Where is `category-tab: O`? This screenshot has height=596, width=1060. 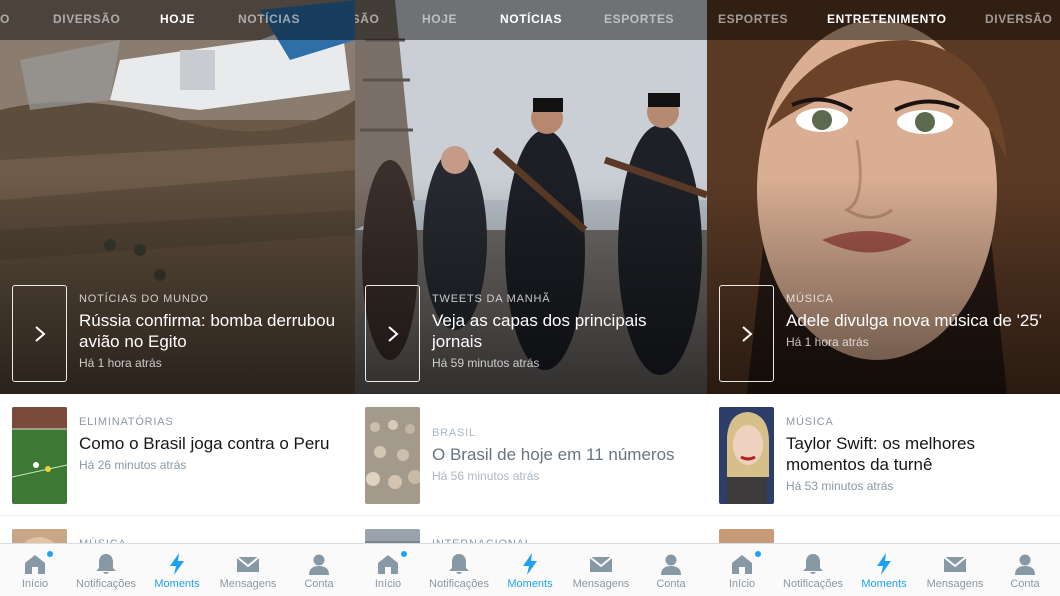 category-tab: O is located at coordinates (5, 19).